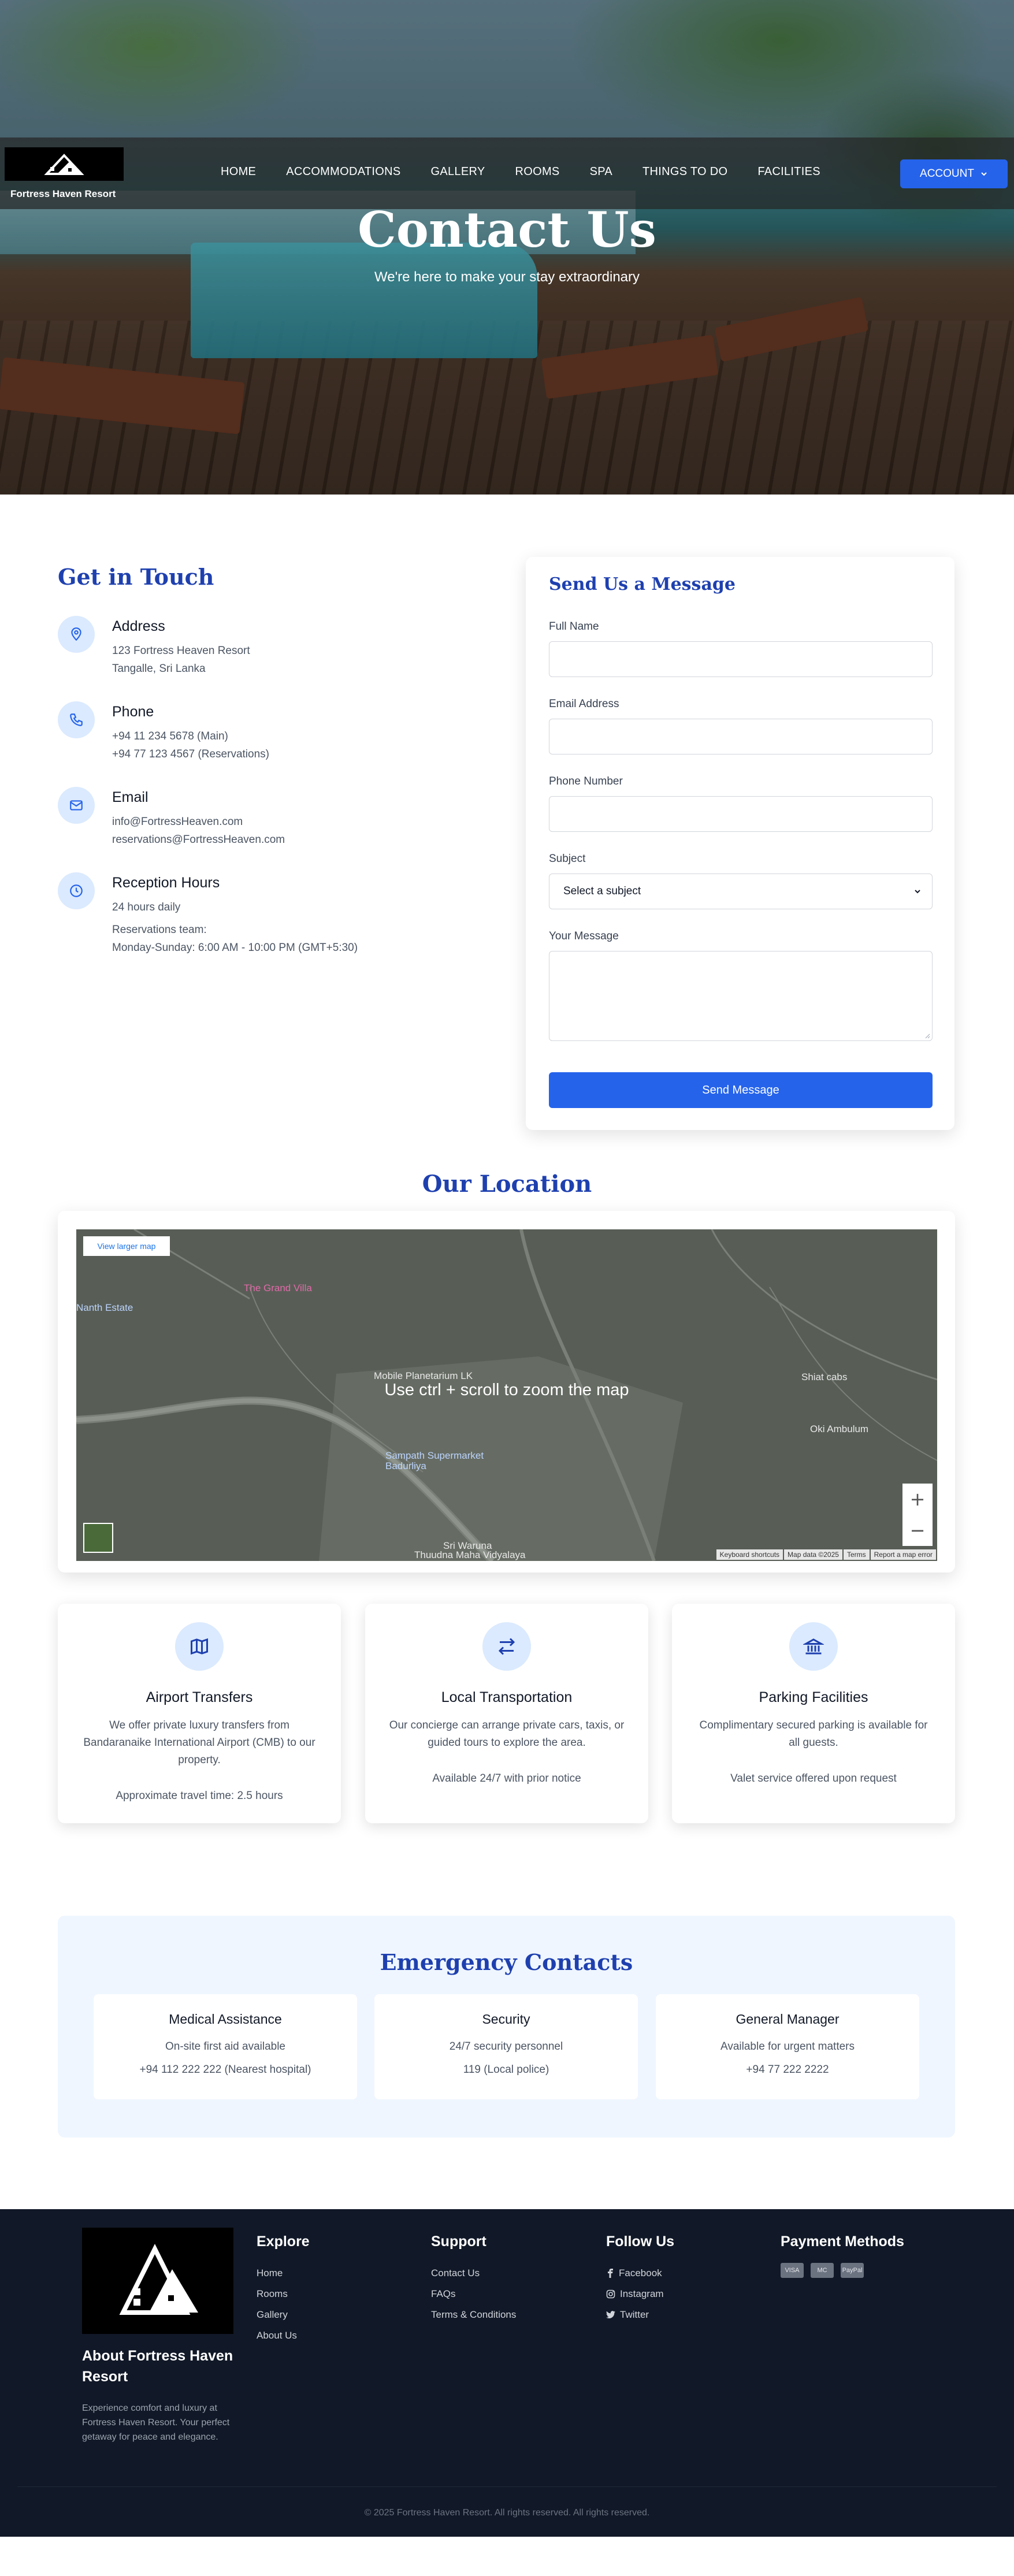 The width and height of the screenshot is (1014, 2576). What do you see at coordinates (856, 1554) in the screenshot?
I see `map-terms: Terms` at bounding box center [856, 1554].